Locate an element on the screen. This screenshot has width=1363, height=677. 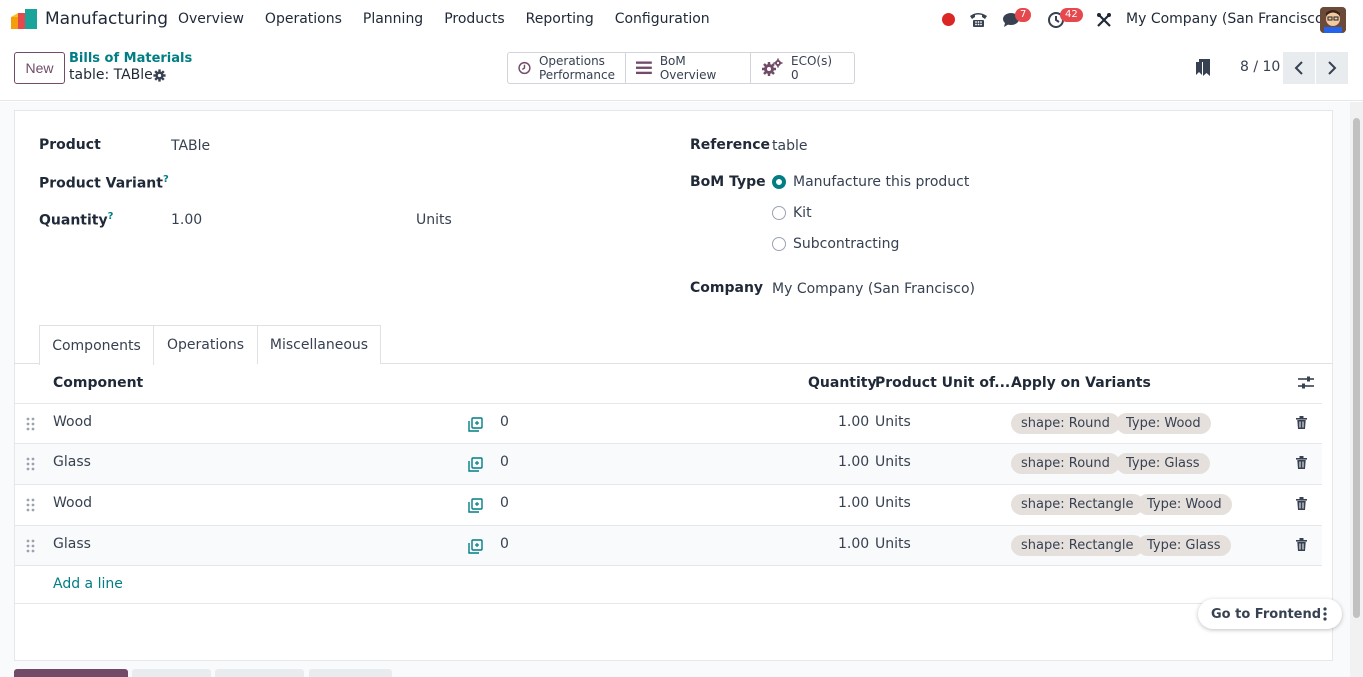
list-bars-icon is located at coordinates (644, 68).